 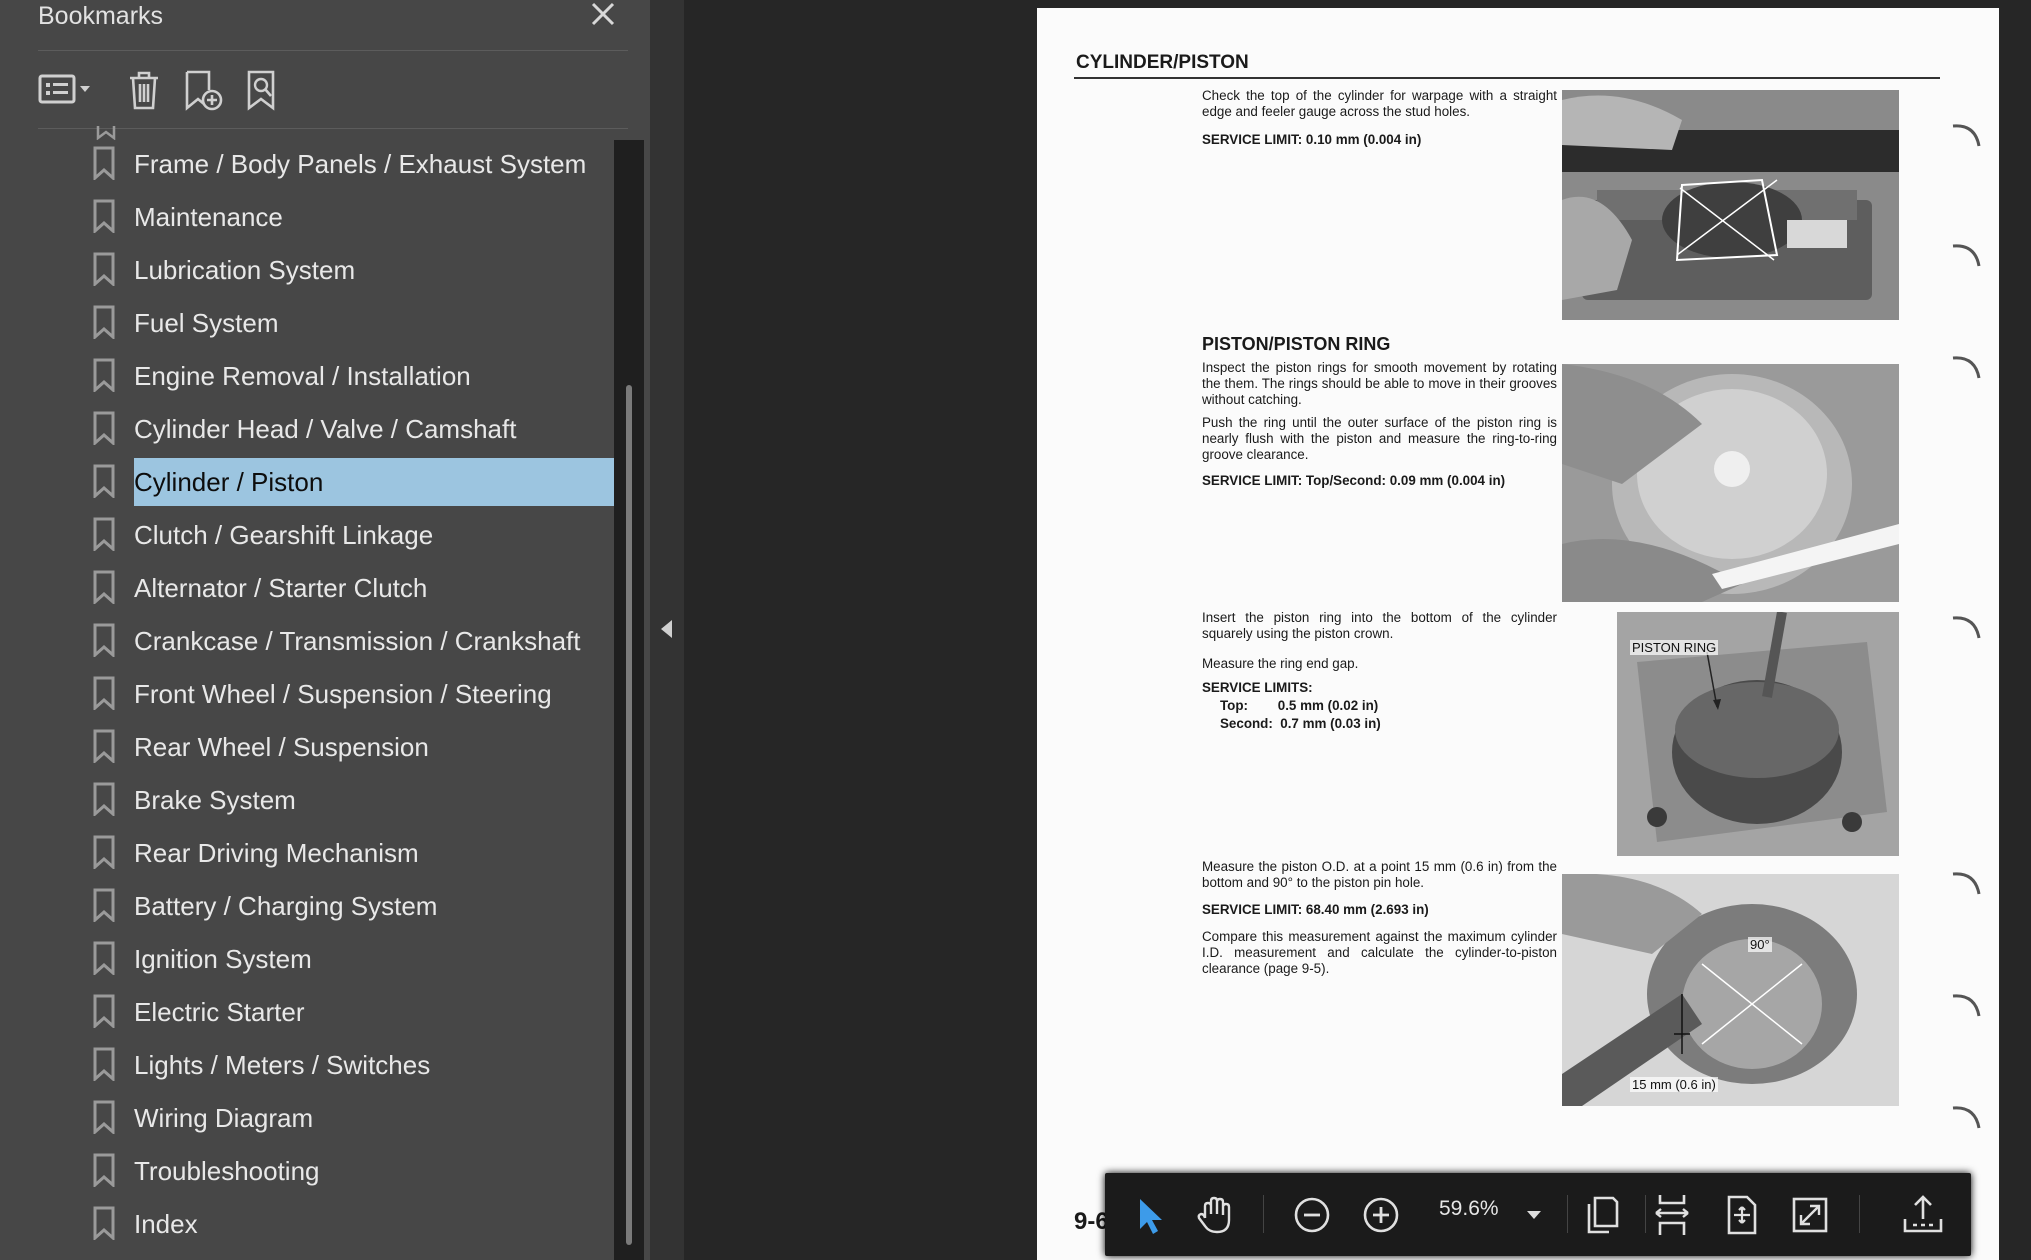 I want to click on bookmark-label: Rear Driving Mechanism, so click(x=276, y=853).